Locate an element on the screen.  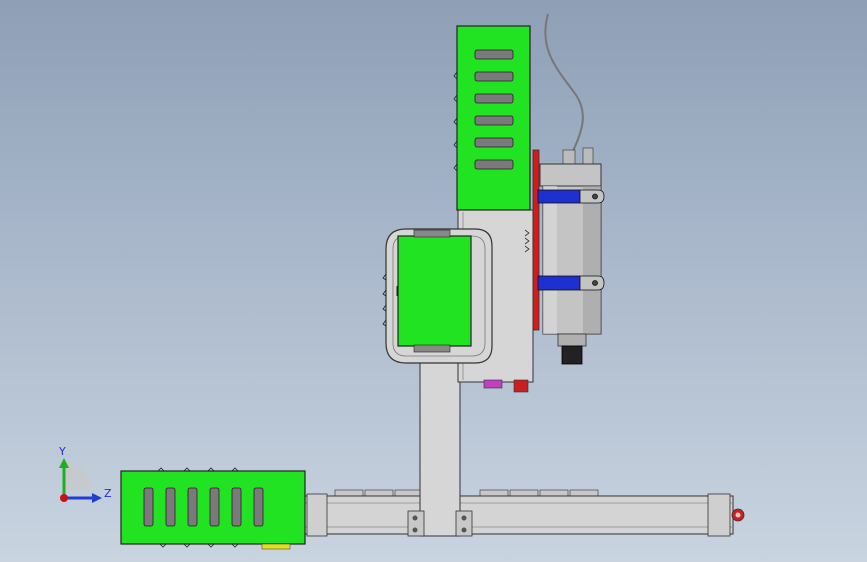
z-axis-label: Z is located at coordinates (108, 493).